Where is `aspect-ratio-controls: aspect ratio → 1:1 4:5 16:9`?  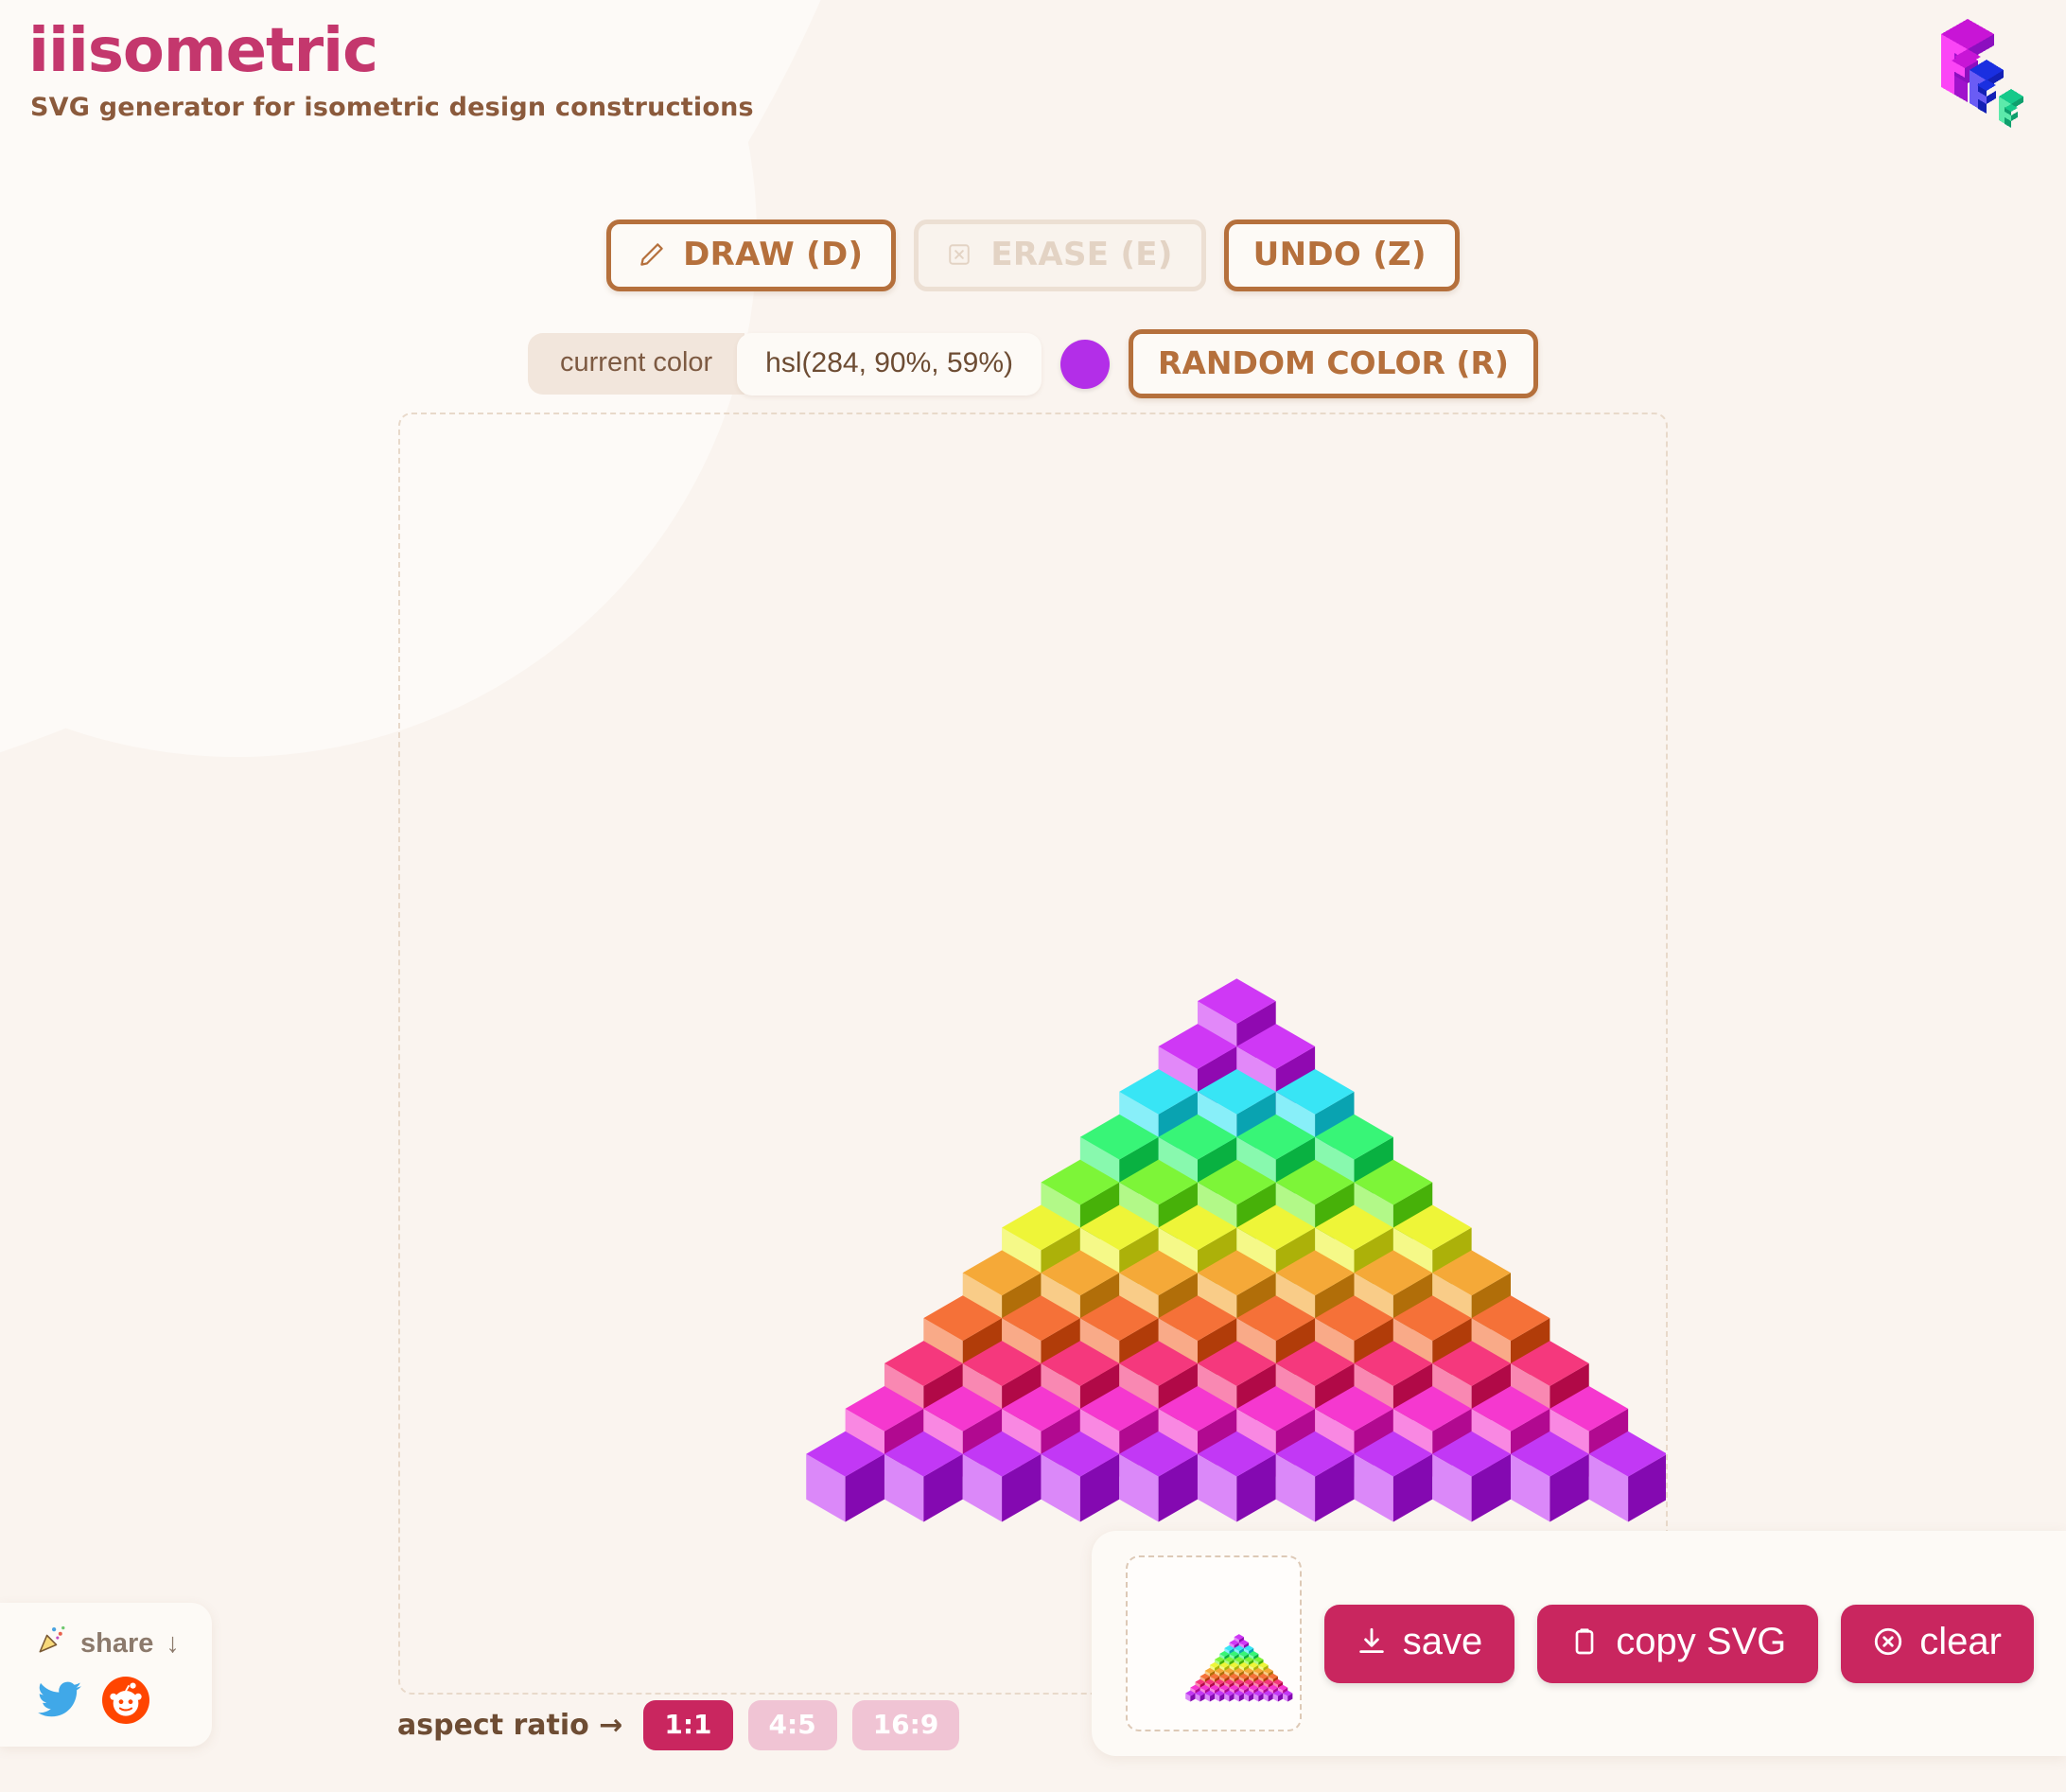 aspect-ratio-controls: aspect ratio → 1:1 4:5 16:9 is located at coordinates (678, 1725).